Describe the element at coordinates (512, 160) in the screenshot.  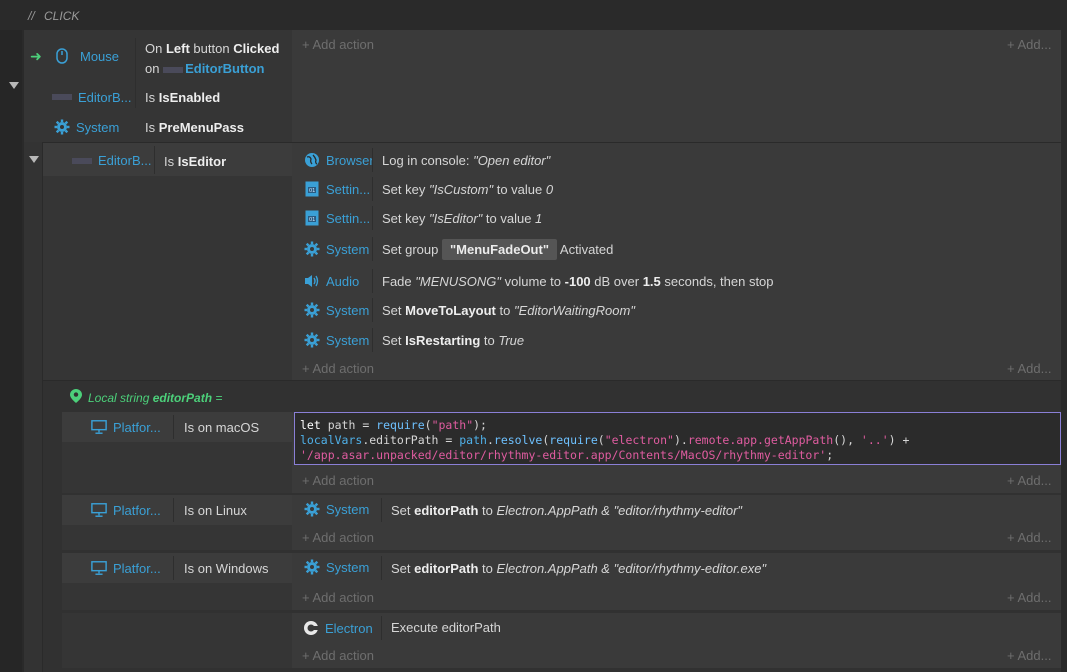
I see `action-param: "Open editor"` at that location.